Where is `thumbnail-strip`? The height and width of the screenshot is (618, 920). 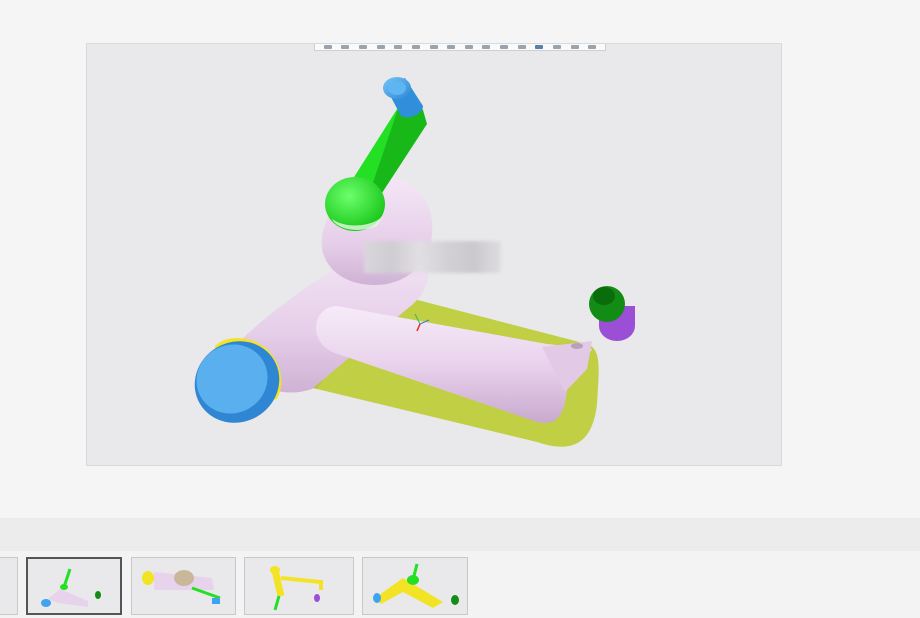
thumbnail-strip is located at coordinates (460, 584).